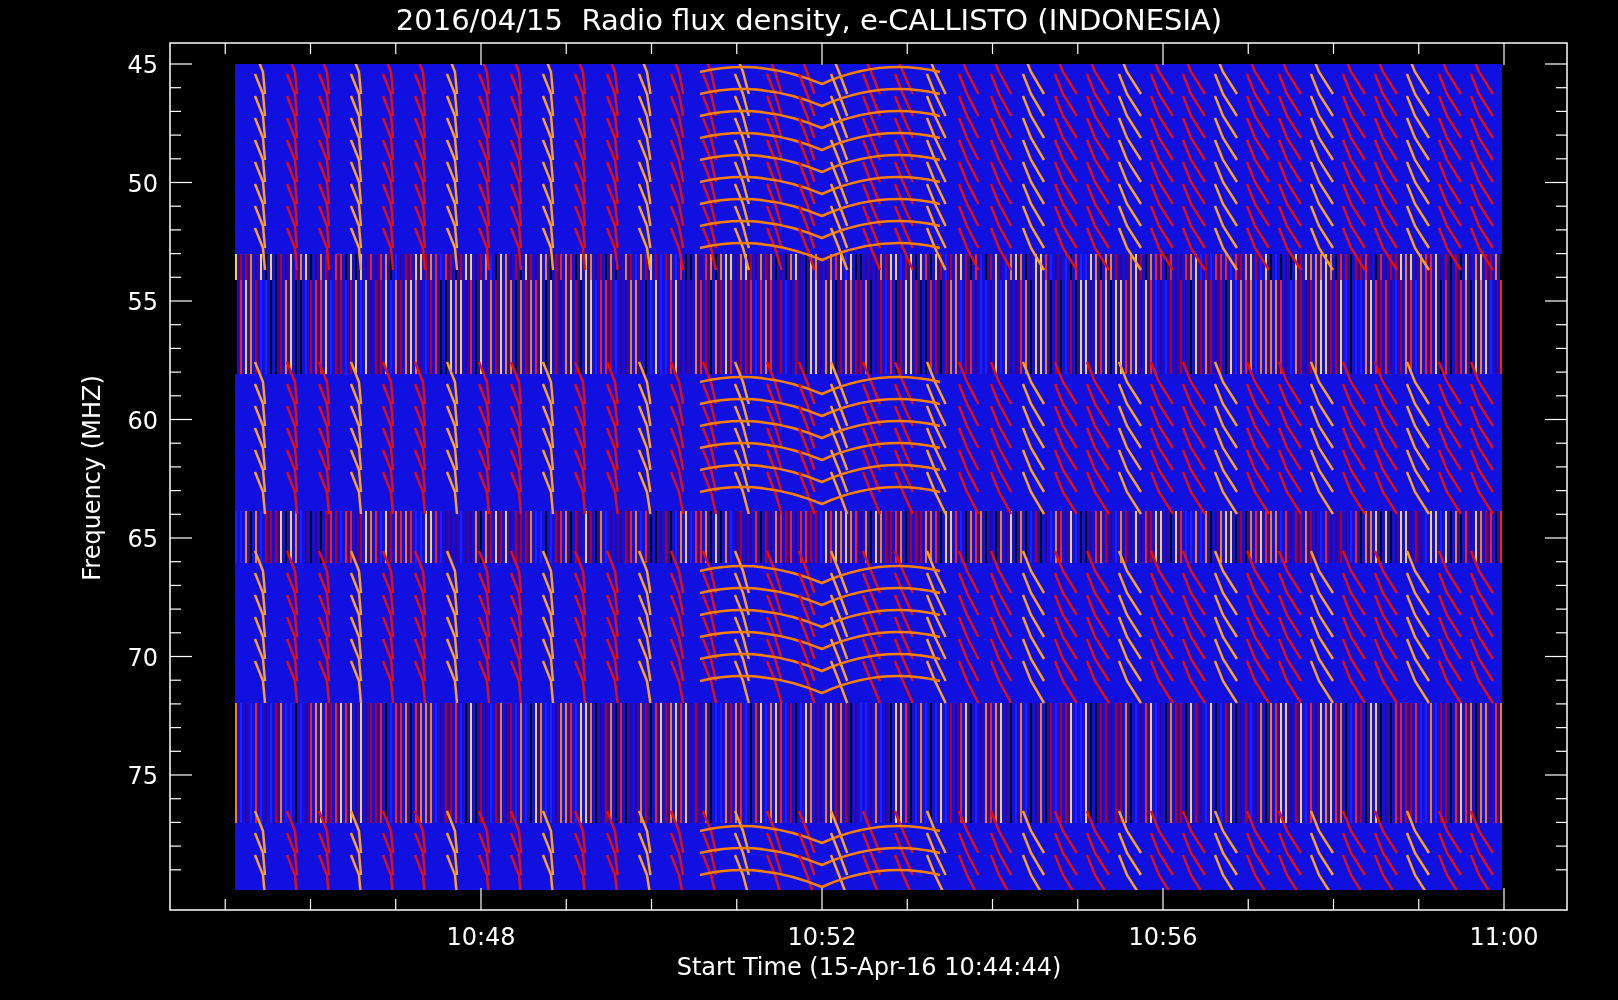 The width and height of the screenshot is (1618, 1000). I want to click on y-tick-label: 70, so click(142, 657).